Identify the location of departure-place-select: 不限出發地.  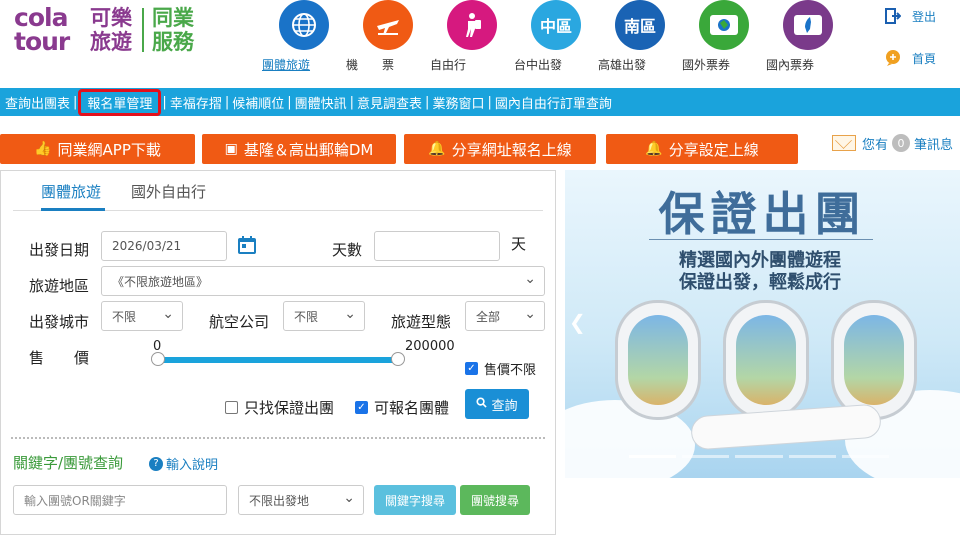
(301, 500).